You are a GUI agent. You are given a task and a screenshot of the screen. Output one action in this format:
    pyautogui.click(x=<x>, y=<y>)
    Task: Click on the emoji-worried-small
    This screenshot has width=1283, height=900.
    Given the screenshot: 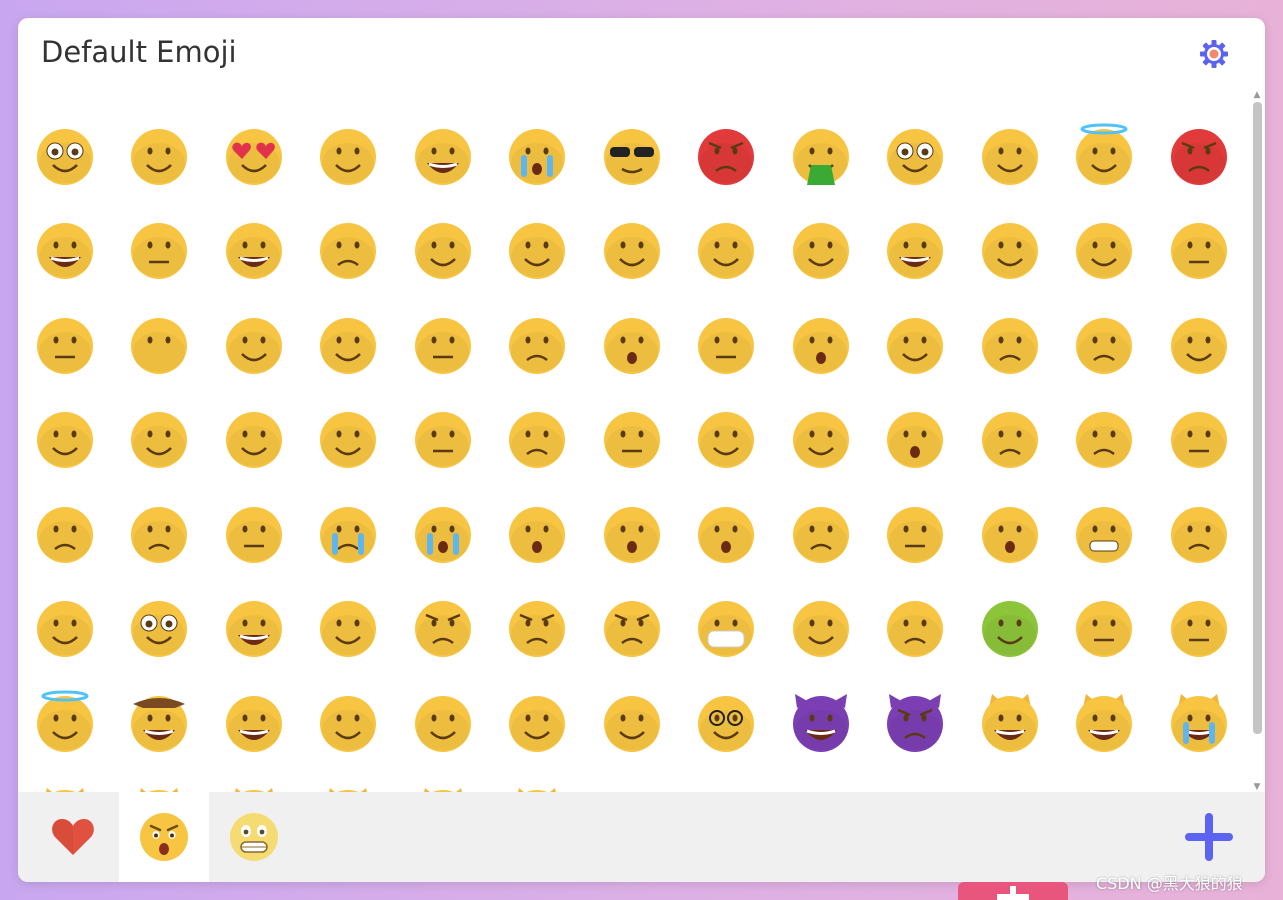 What is the action you would take?
    pyautogui.click(x=915, y=627)
    